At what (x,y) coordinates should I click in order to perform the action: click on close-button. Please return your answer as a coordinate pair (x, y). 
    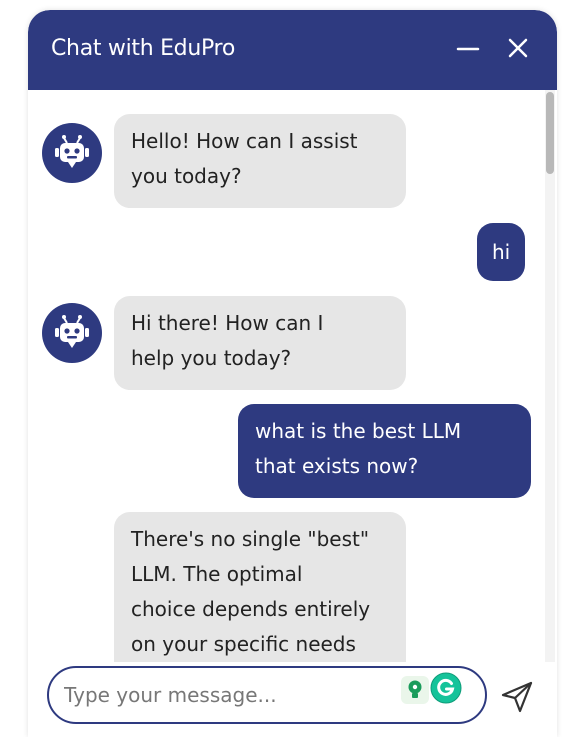
    Looking at the image, I should click on (518, 48).